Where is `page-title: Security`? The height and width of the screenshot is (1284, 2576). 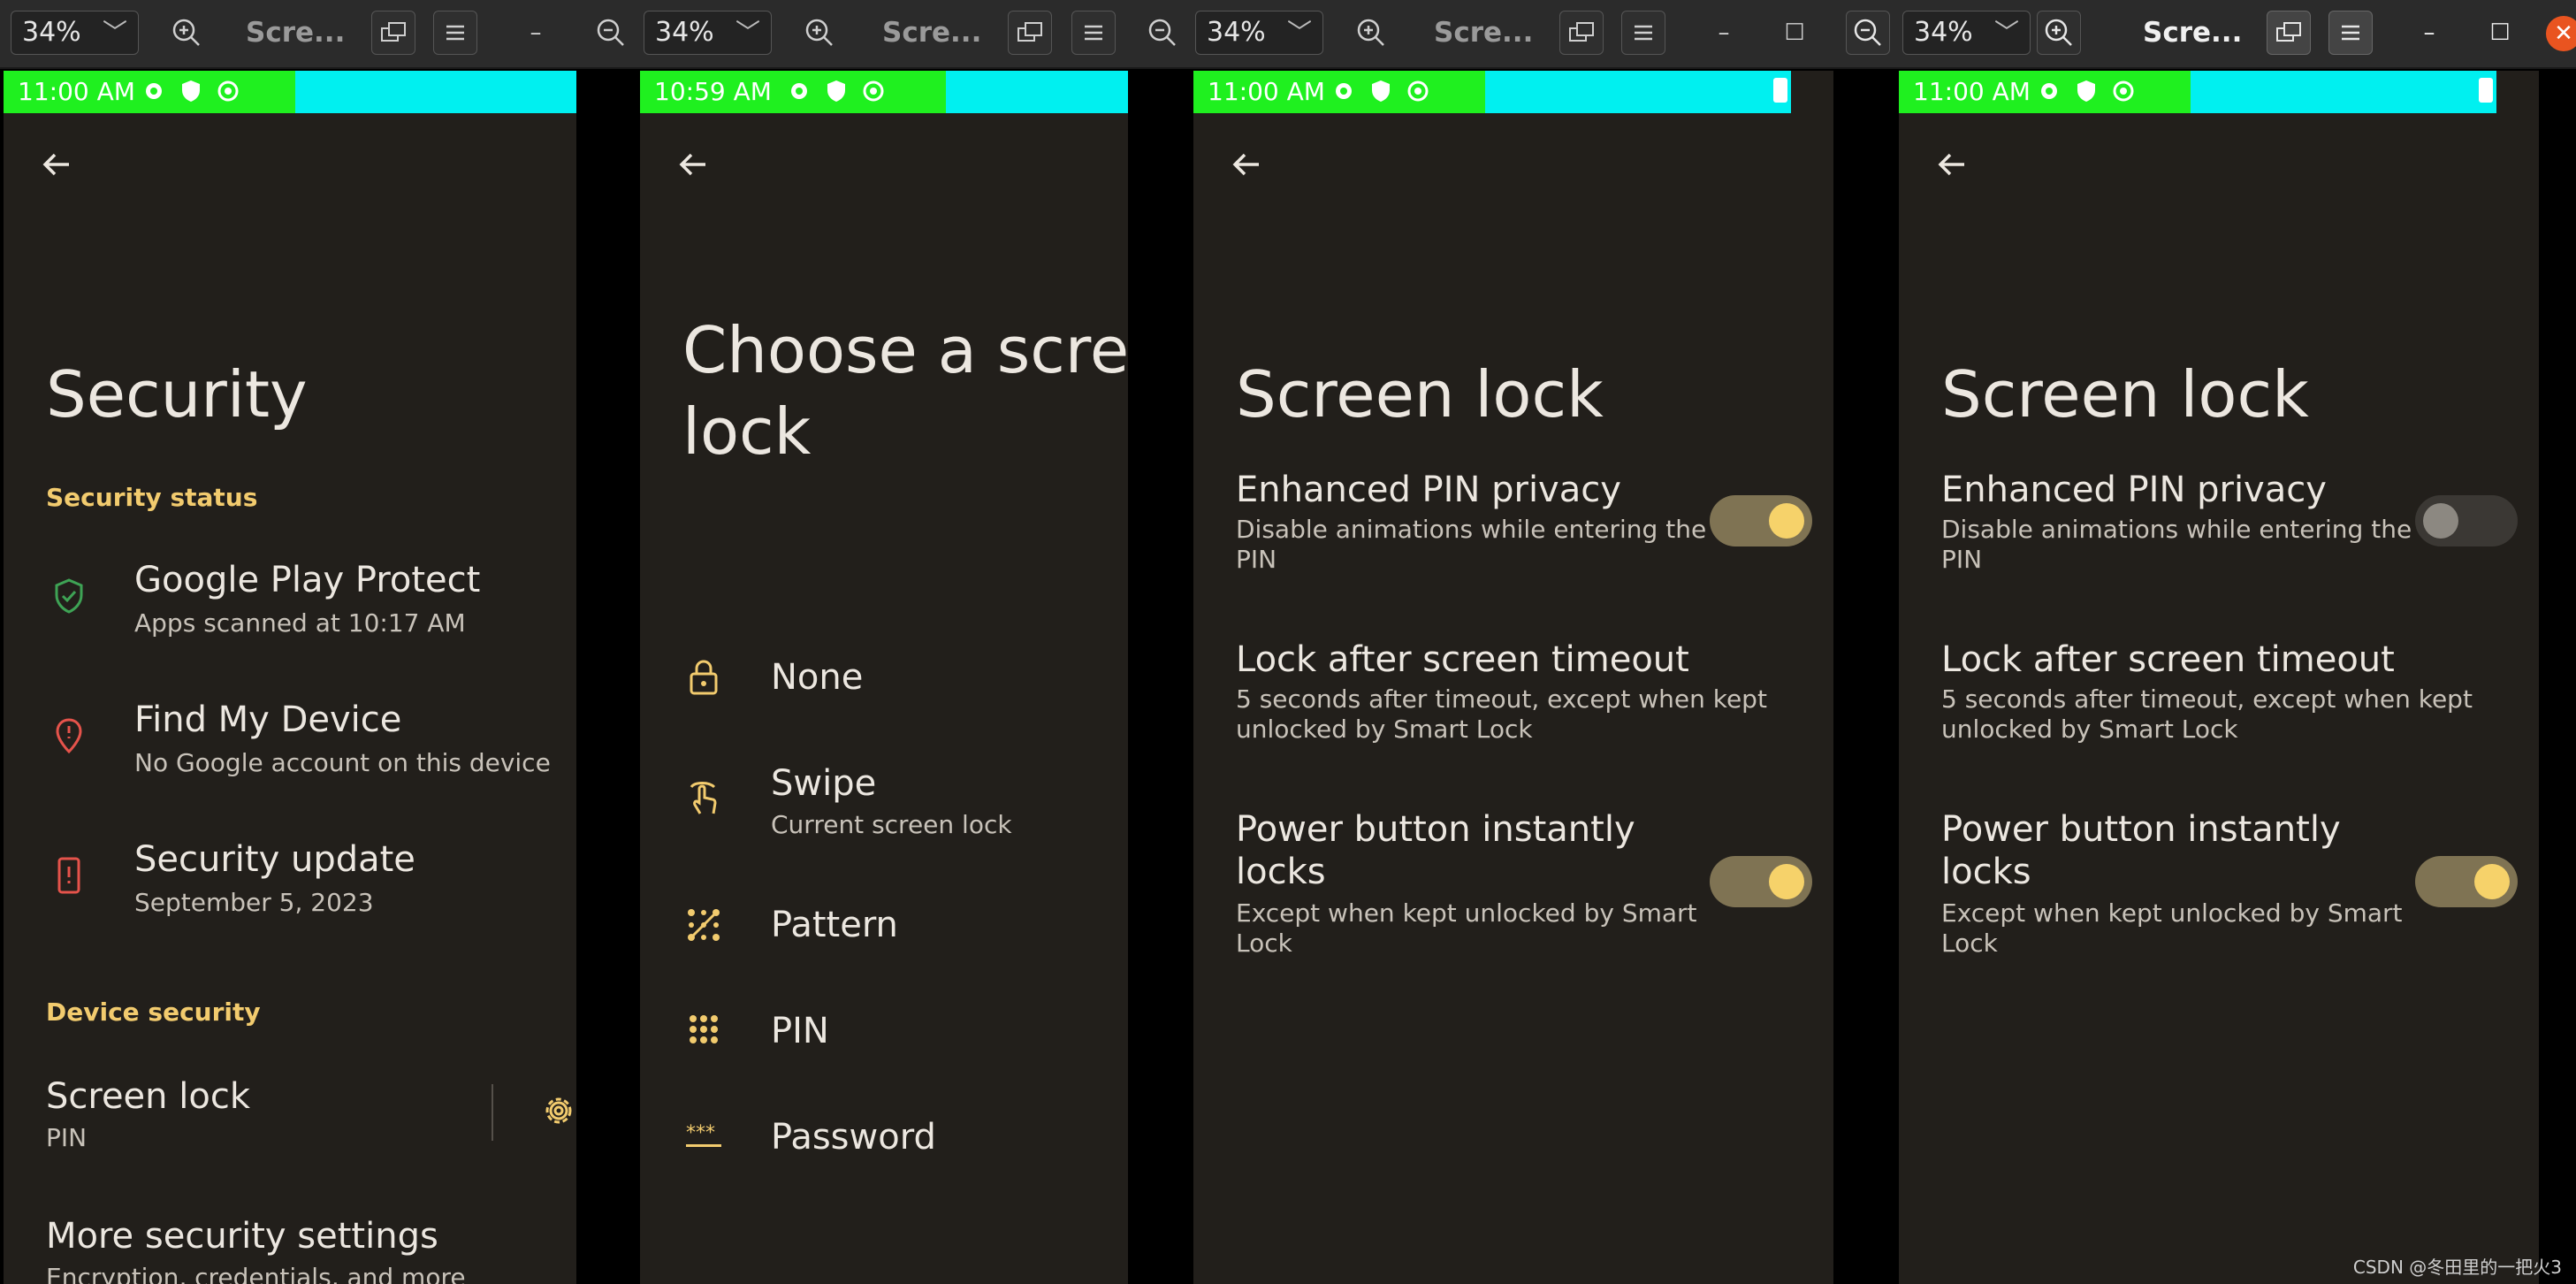 page-title: Security is located at coordinates (177, 395).